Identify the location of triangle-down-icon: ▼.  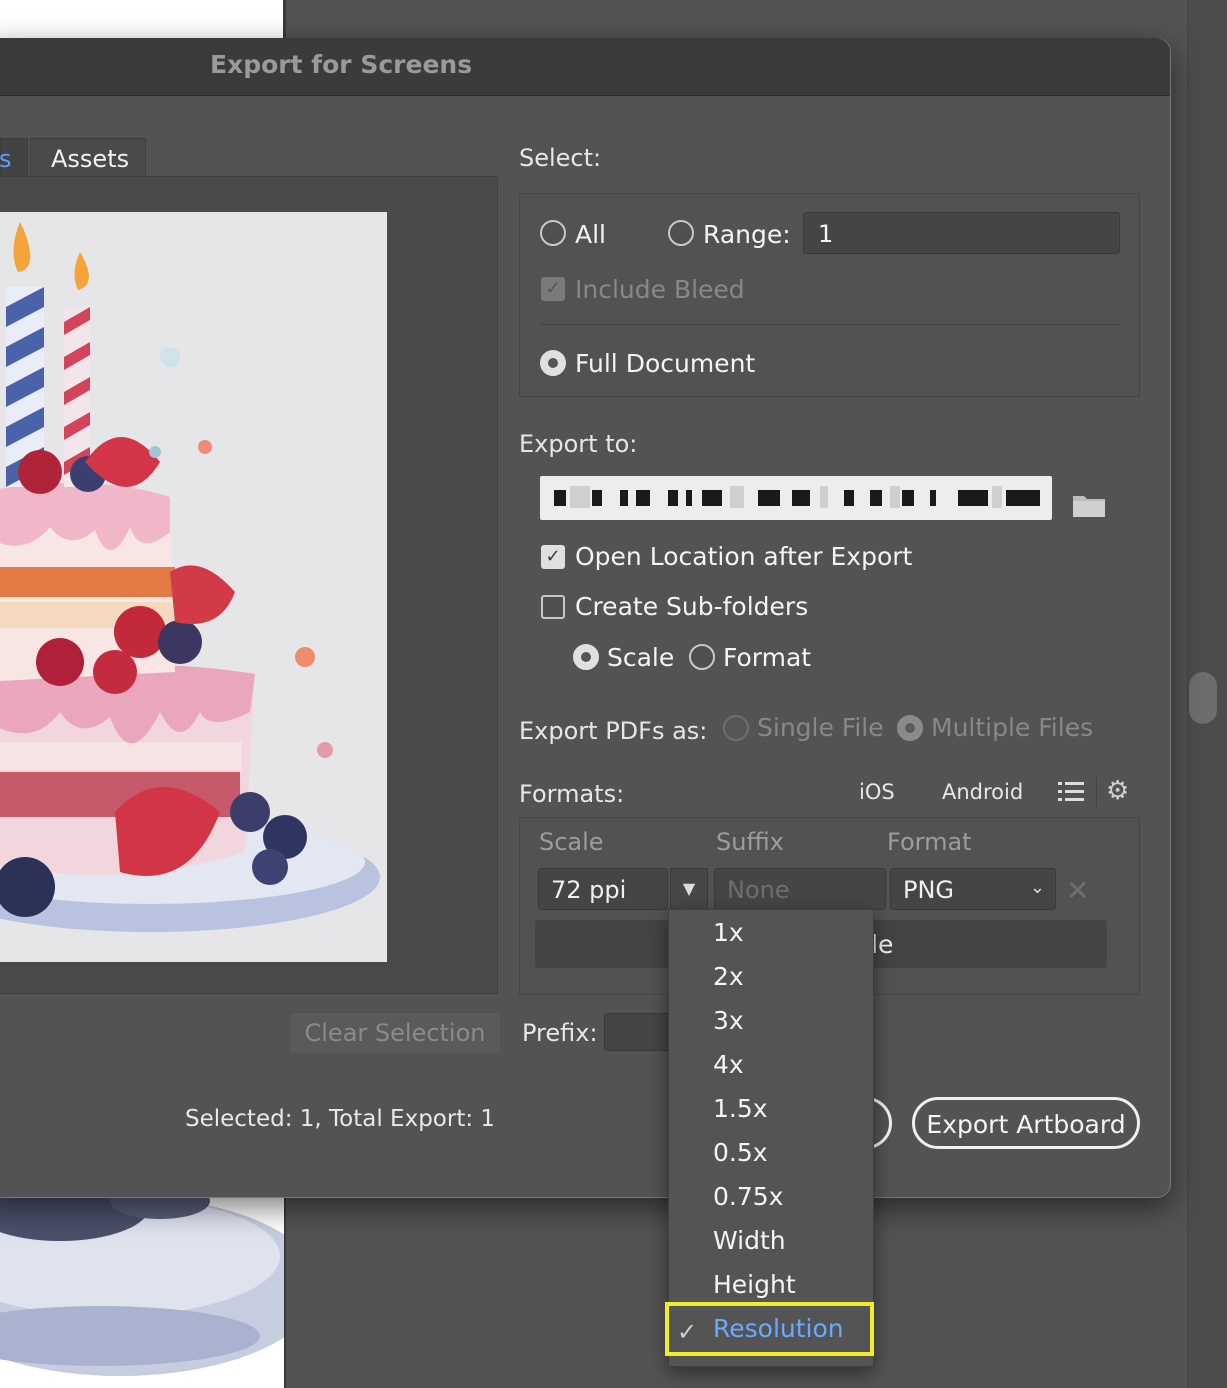
(689, 888).